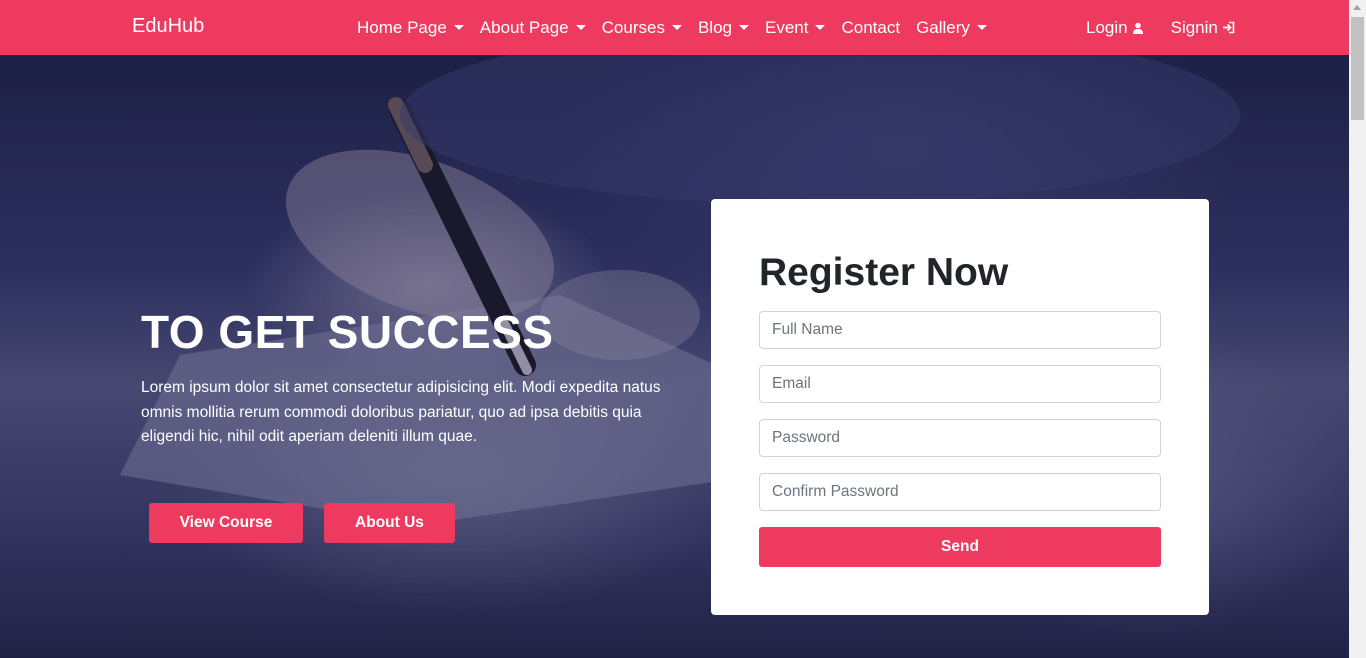 Image resolution: width=1366 pixels, height=658 pixels. Describe the element at coordinates (168, 26) in the screenshot. I see `brand-logo: EduHub` at that location.